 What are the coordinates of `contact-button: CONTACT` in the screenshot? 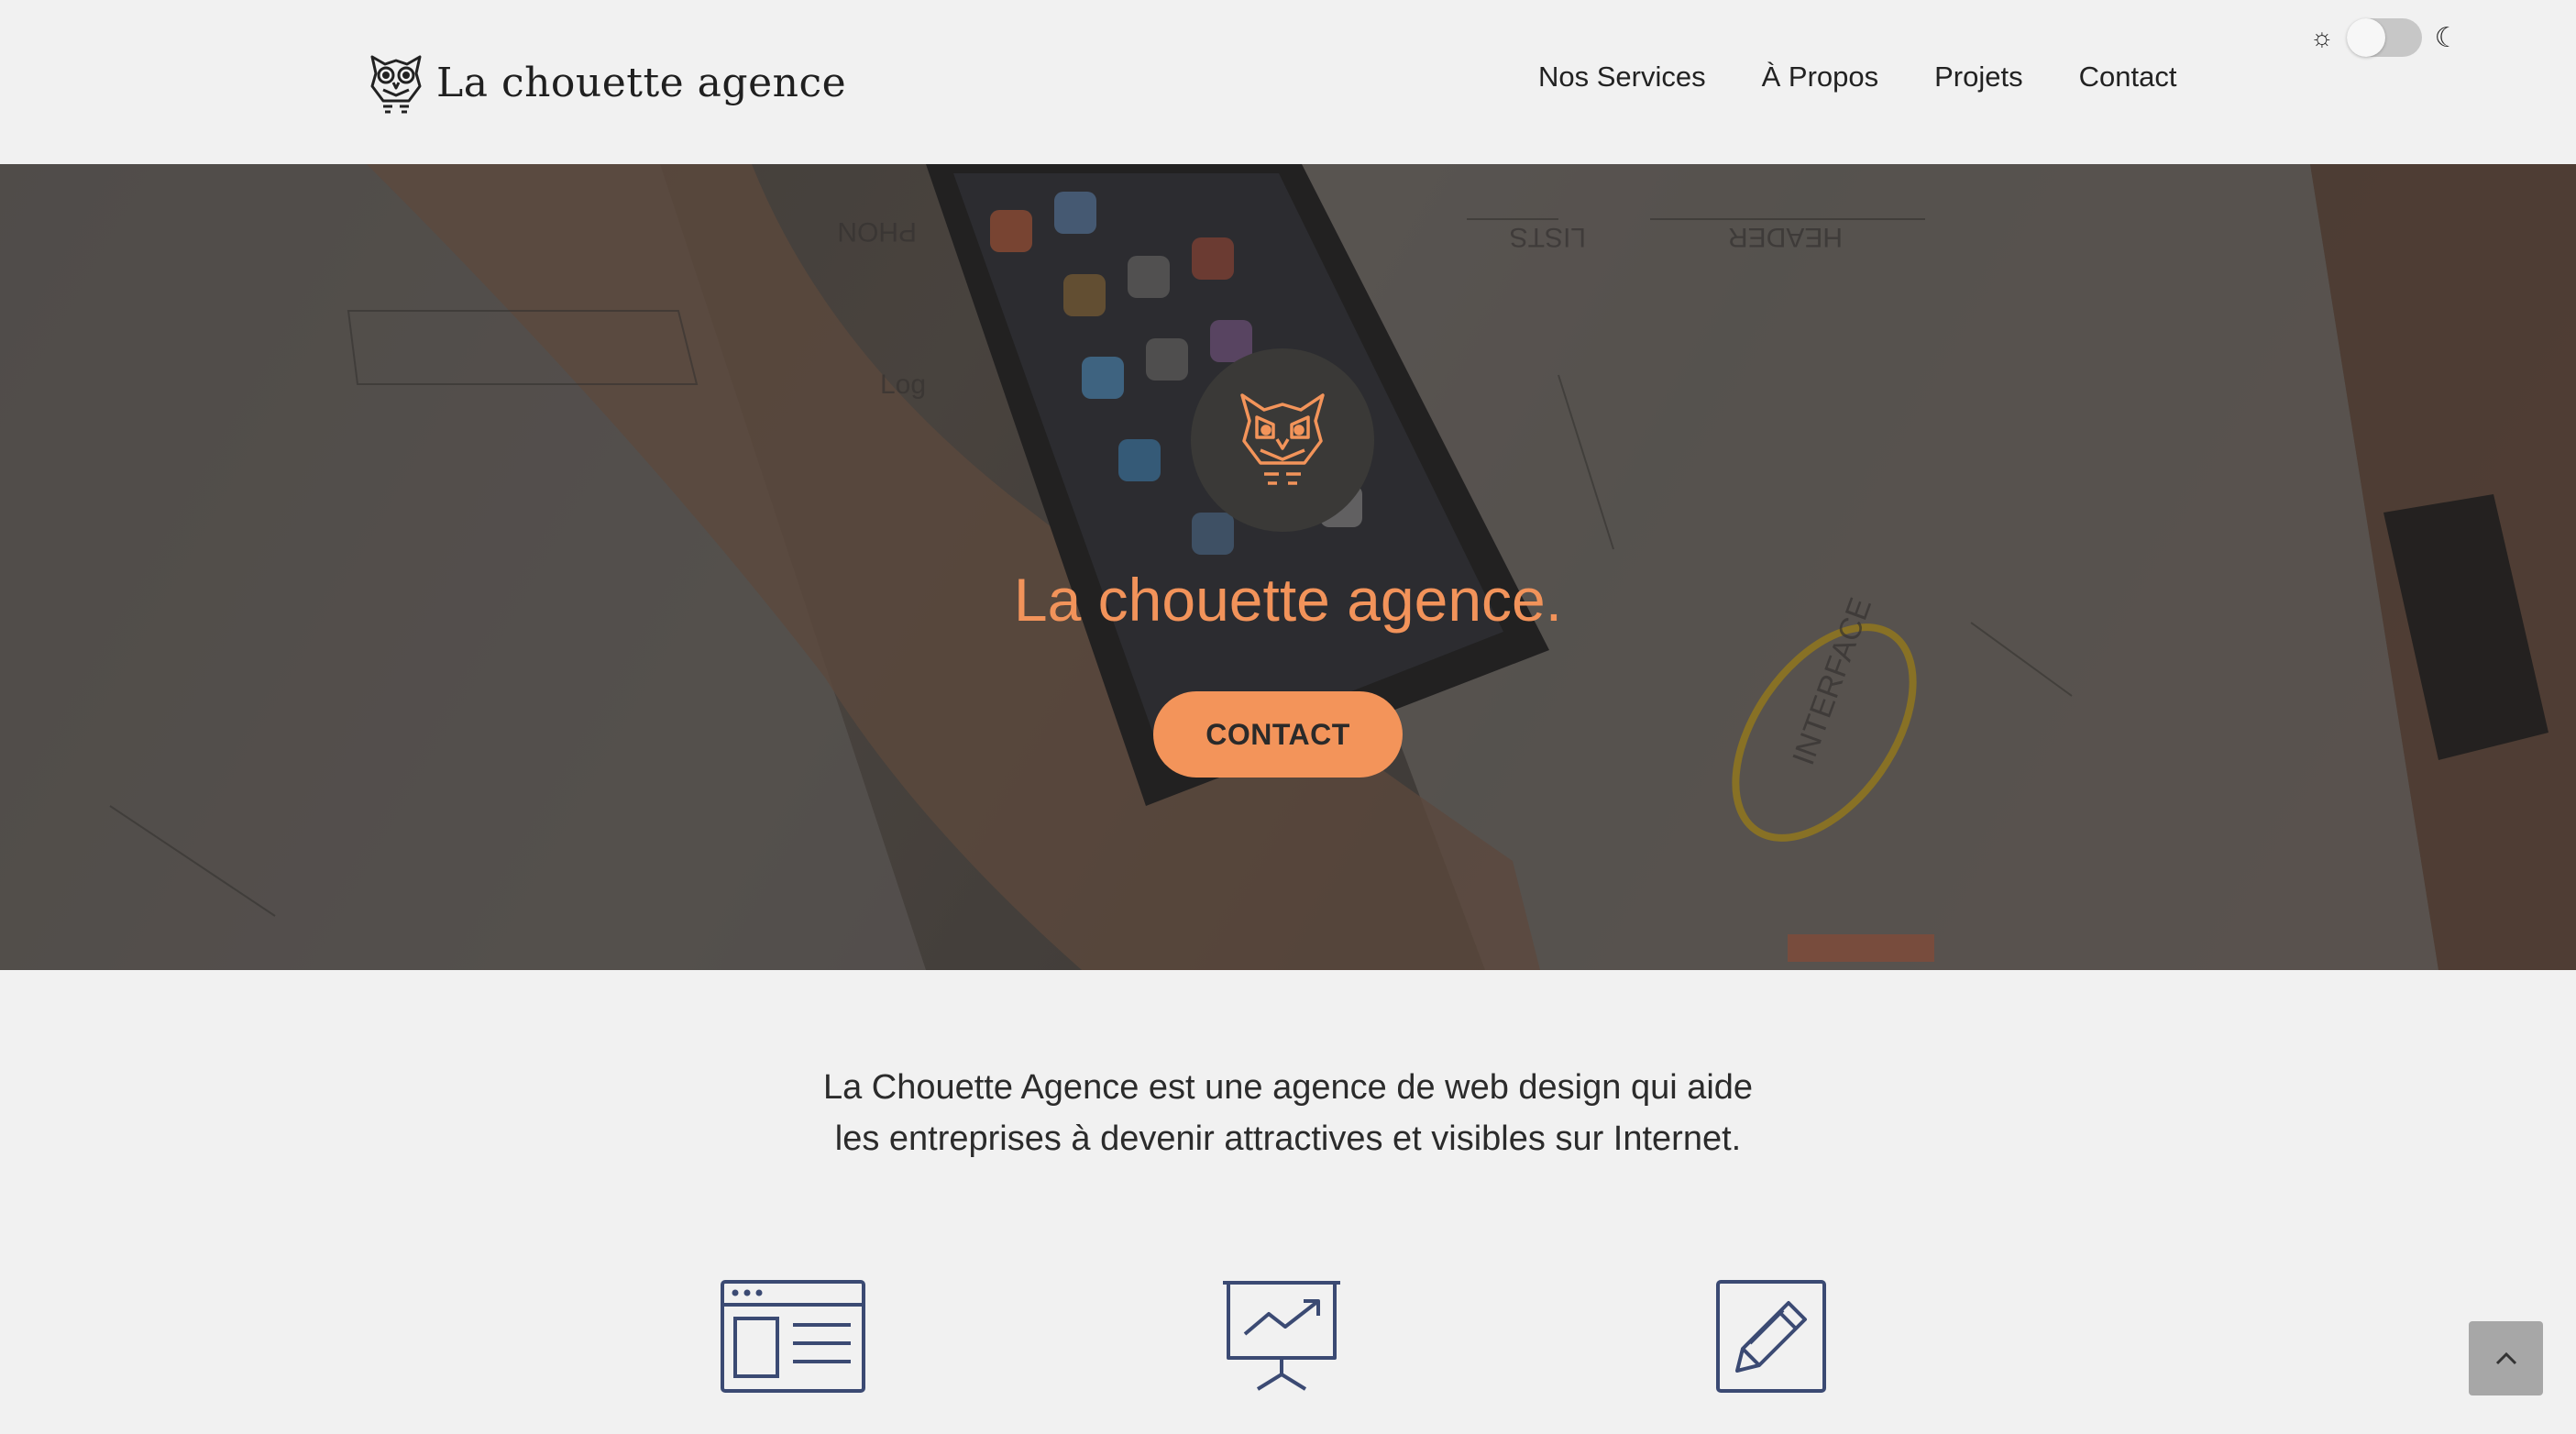 It's located at (1278, 734).